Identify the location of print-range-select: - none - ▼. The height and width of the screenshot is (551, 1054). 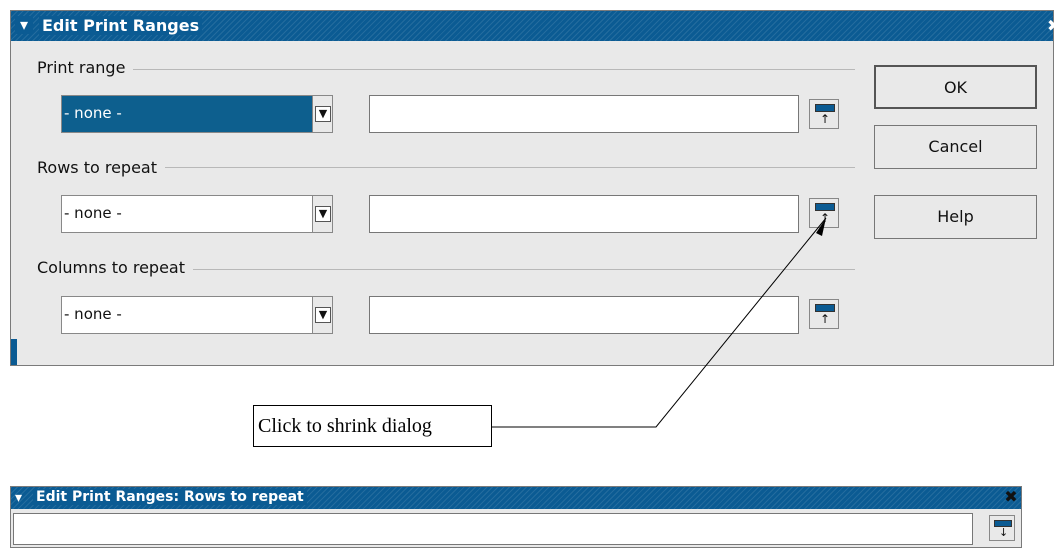
(197, 114).